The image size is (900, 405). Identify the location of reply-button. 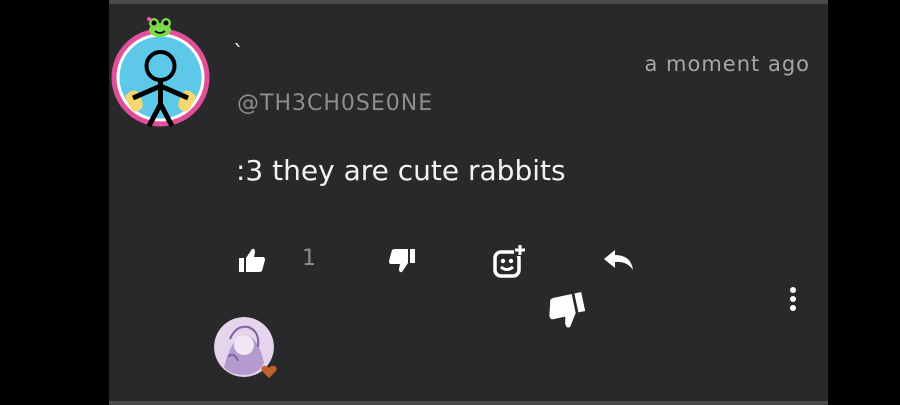
(619, 260).